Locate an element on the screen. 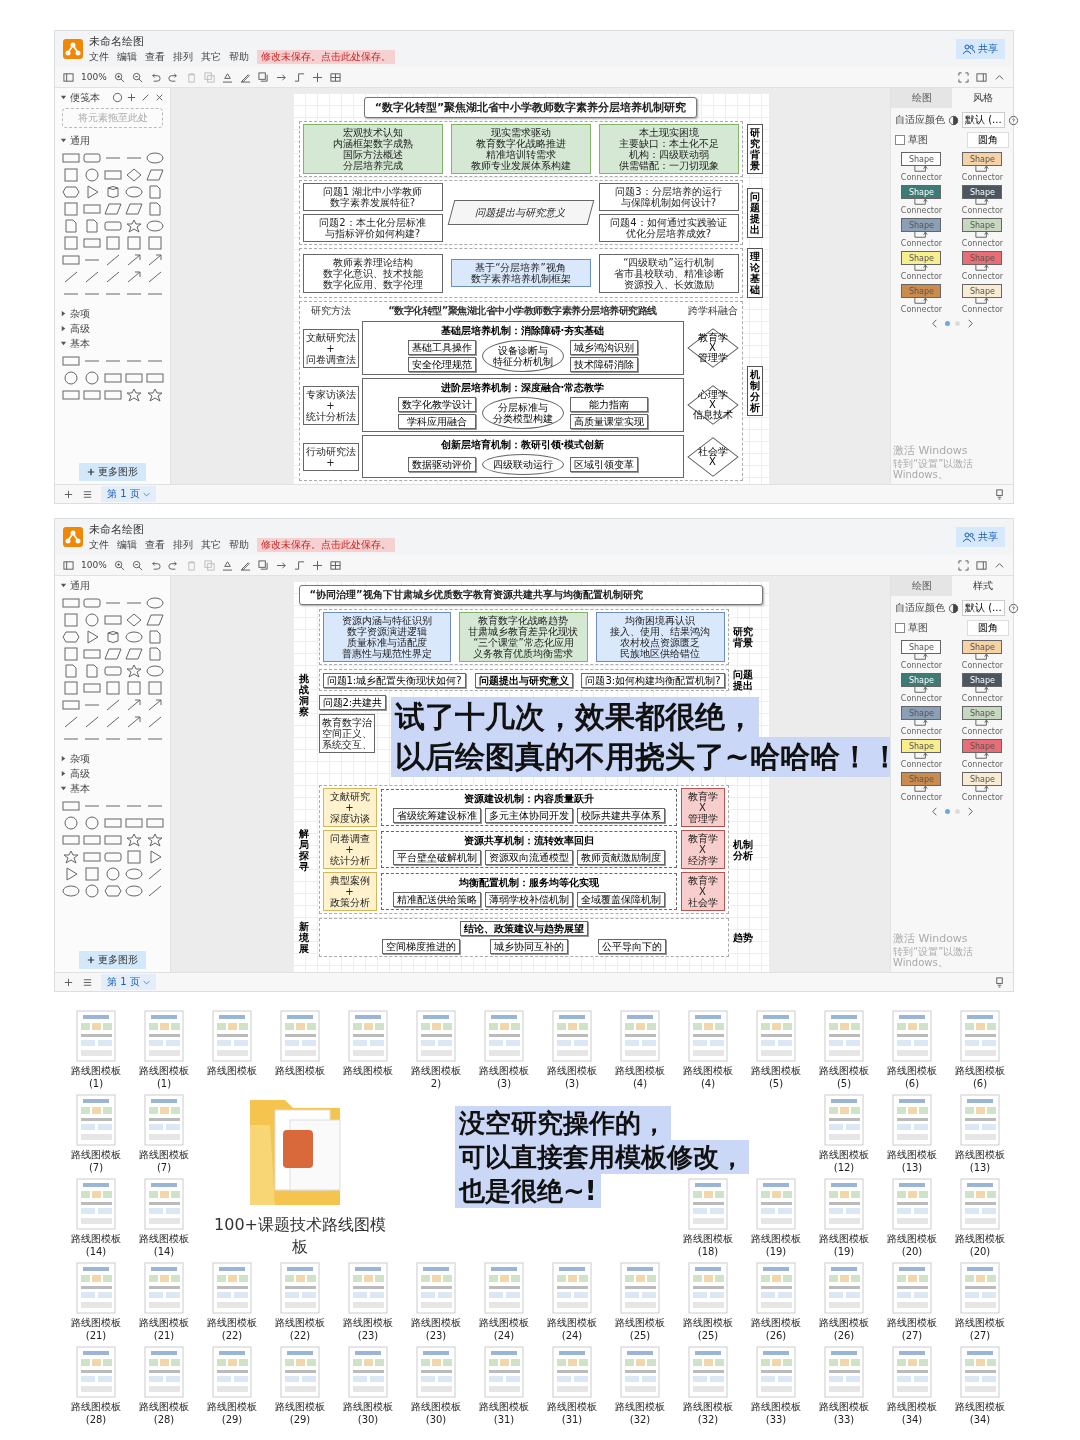 This screenshot has height=1440, width=1080. trash-icon is located at coordinates (191, 77).